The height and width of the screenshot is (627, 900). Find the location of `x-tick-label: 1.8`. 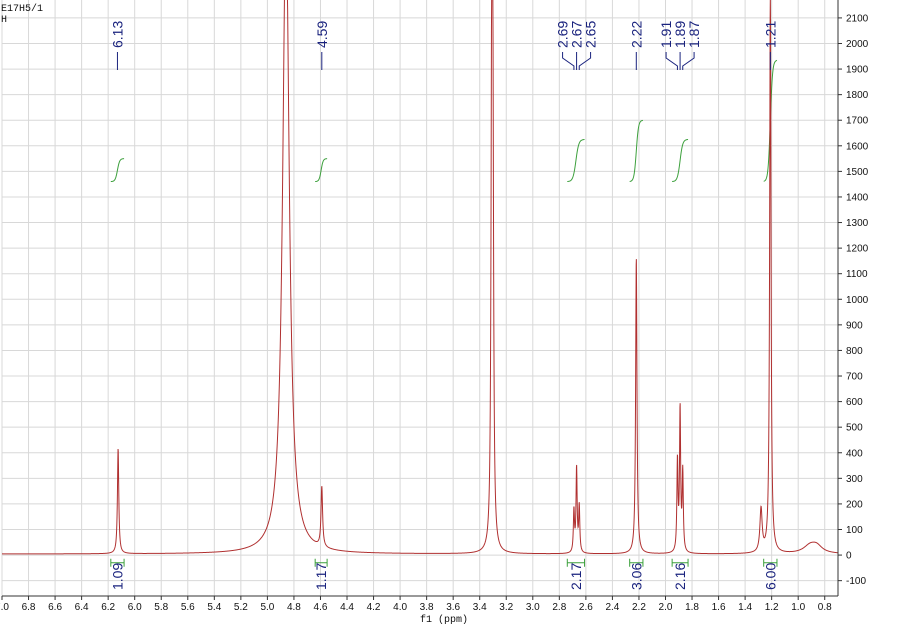

x-tick-label: 1.8 is located at coordinates (692, 607).